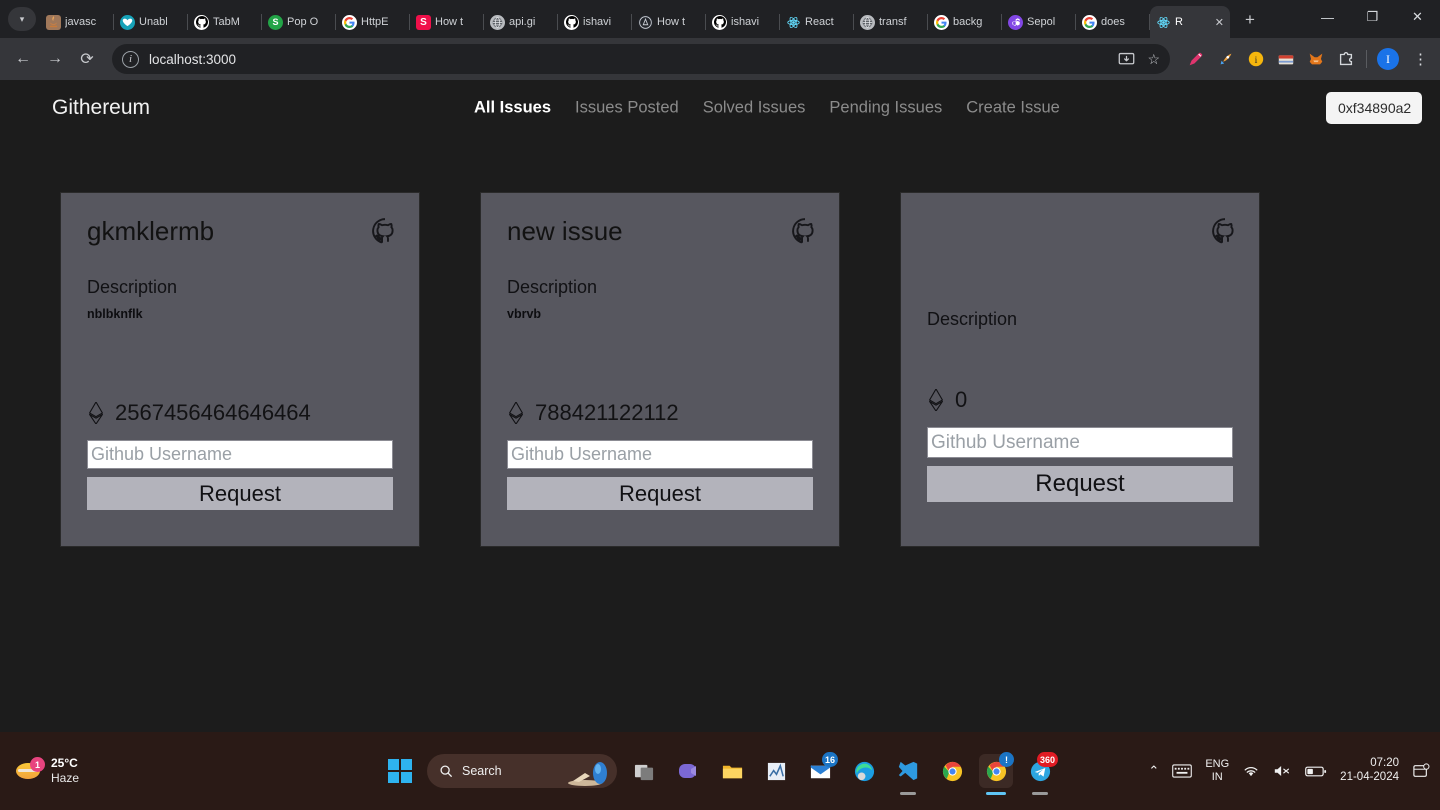 The width and height of the screenshot is (1440, 810). Describe the element at coordinates (588, 772) in the screenshot. I see `search-illustration-icon` at that location.